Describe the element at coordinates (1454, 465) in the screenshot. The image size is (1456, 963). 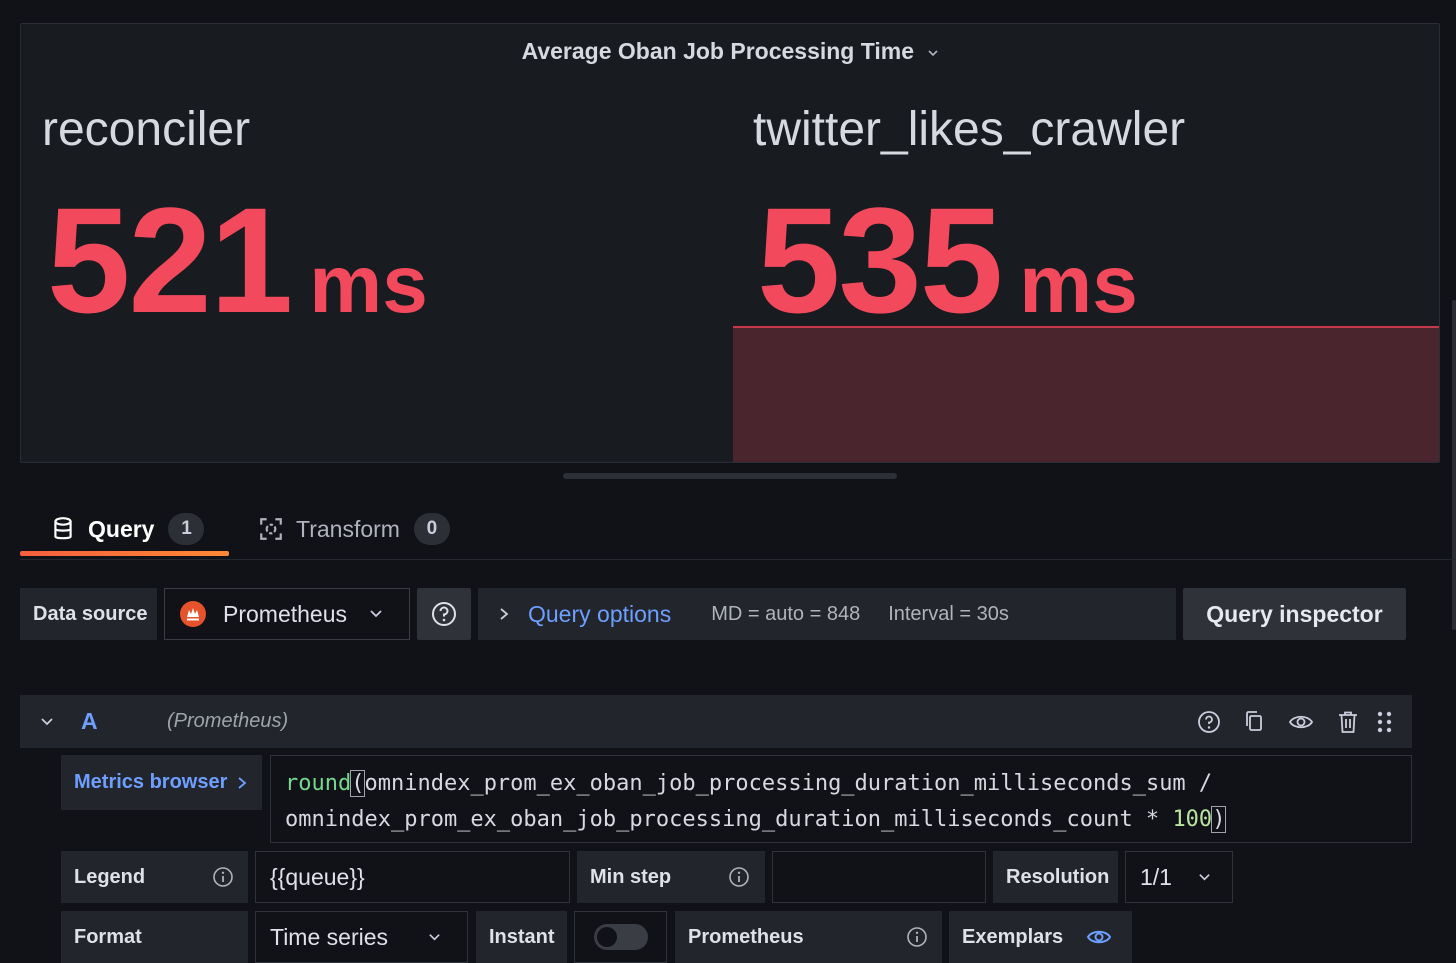
I see `scrollbar` at that location.